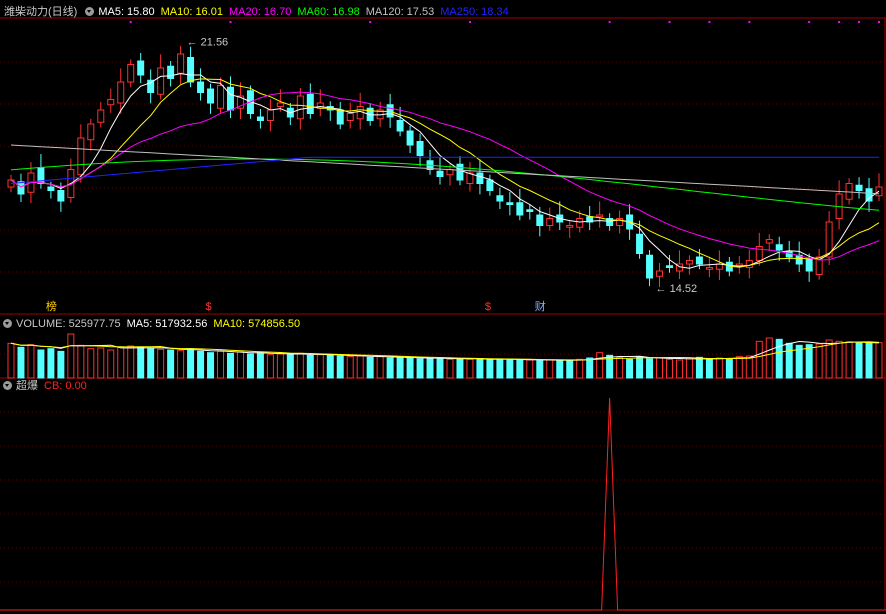  What do you see at coordinates (208, 42) in the screenshot?
I see `high-price-label: ← 21.56` at bounding box center [208, 42].